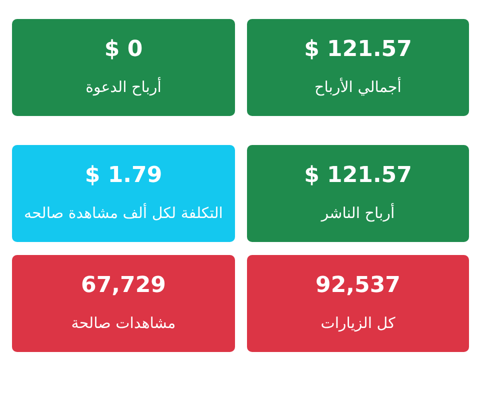 The height and width of the screenshot is (411, 491). Describe the element at coordinates (124, 176) in the screenshot. I see `stat-value: $ 1.79` at that location.